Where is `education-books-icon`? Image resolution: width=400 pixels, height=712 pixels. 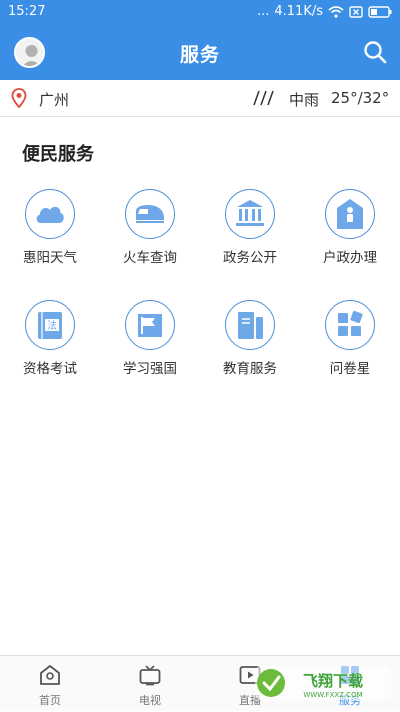
education-books-icon is located at coordinates (250, 325).